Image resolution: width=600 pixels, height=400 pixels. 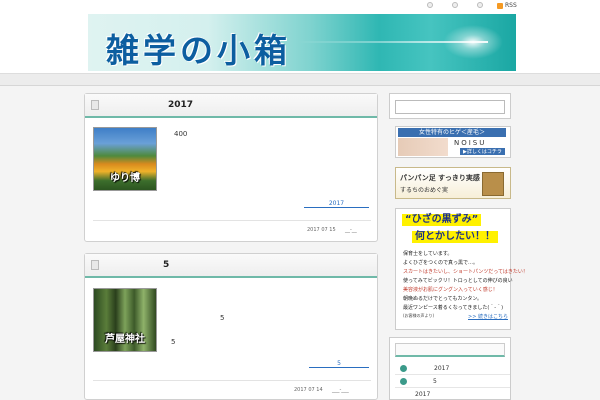 What do you see at coordinates (500, 5) in the screenshot?
I see `rss-icon` at bounding box center [500, 5].